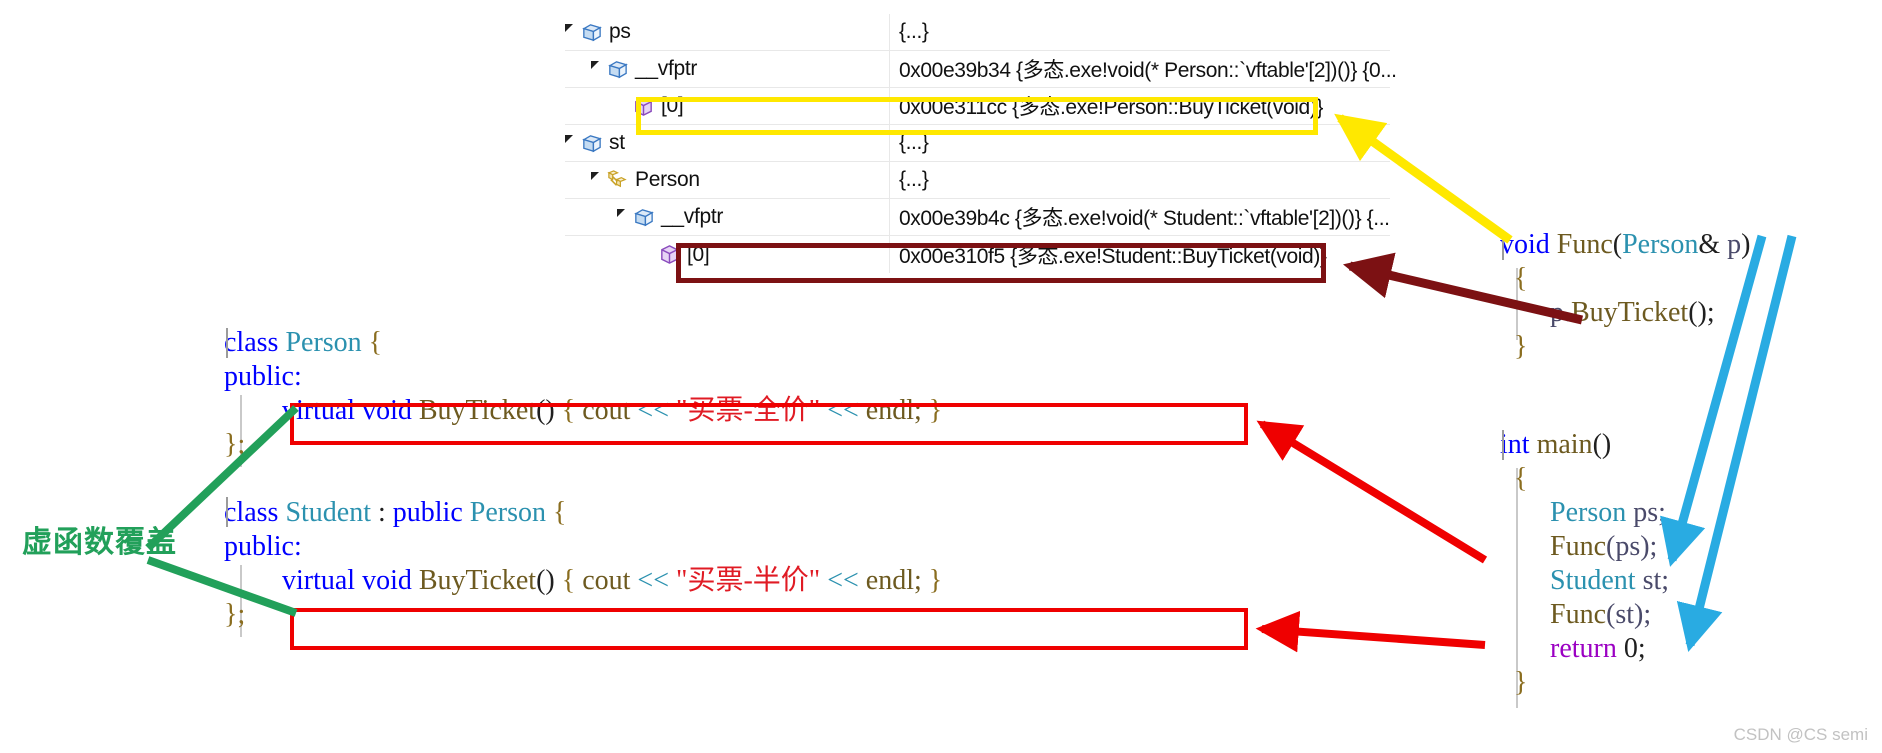  What do you see at coordinates (319, 580) in the screenshot?
I see `kw-virtual-2: virtual` at bounding box center [319, 580].